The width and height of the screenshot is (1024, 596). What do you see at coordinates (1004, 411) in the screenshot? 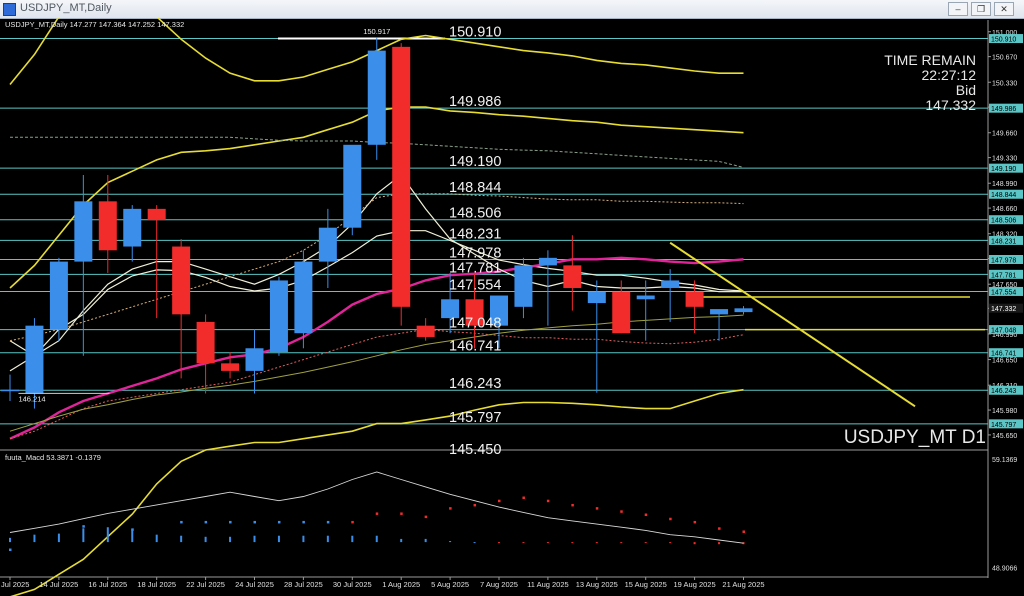
I see `y-tick-label: 145.980` at bounding box center [1004, 411].